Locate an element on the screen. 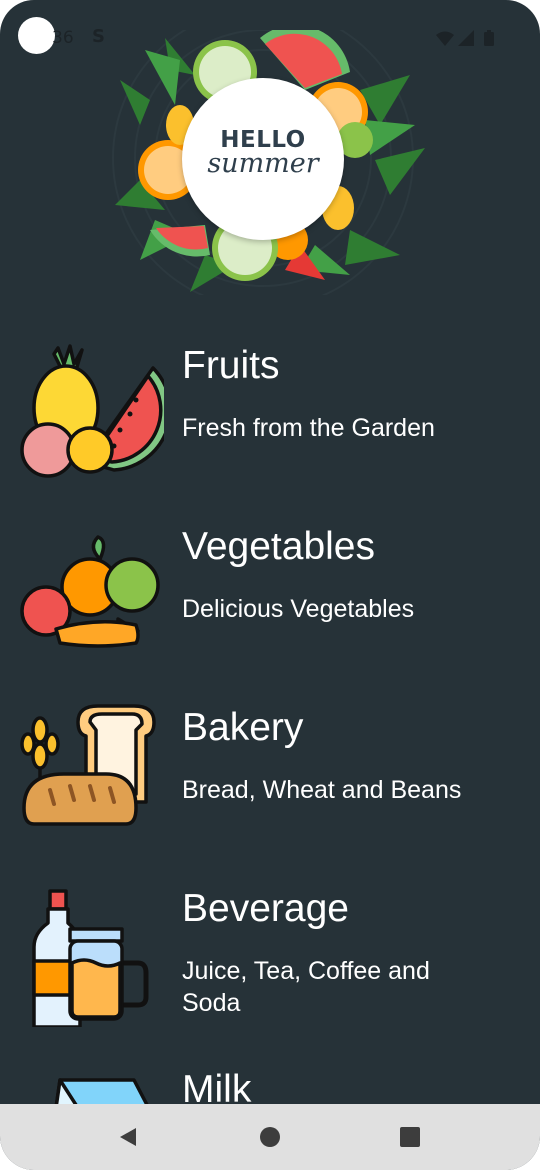 This screenshot has height=1170, width=540. category-item-bakery: Bakery Bread, Wheat and Beans is located at coordinates (270, 777).